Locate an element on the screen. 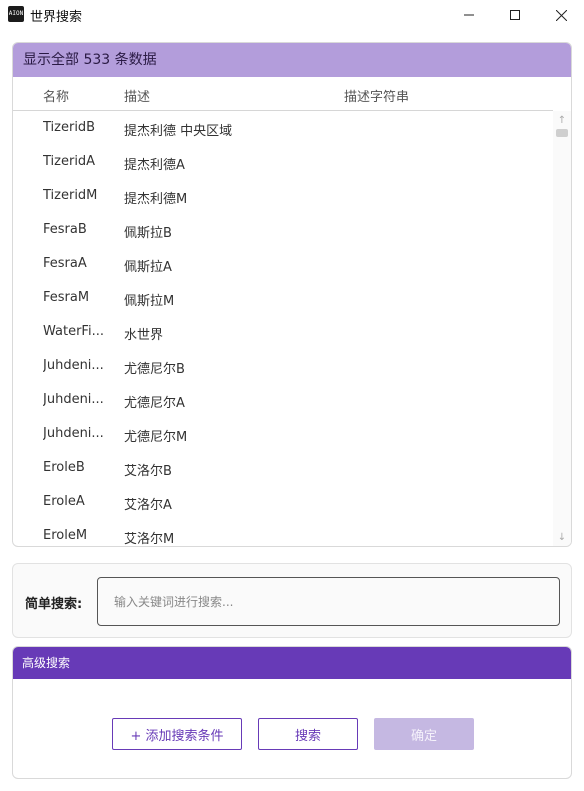 Image resolution: width=584 pixels, height=791 pixels. close-icon is located at coordinates (561, 15).